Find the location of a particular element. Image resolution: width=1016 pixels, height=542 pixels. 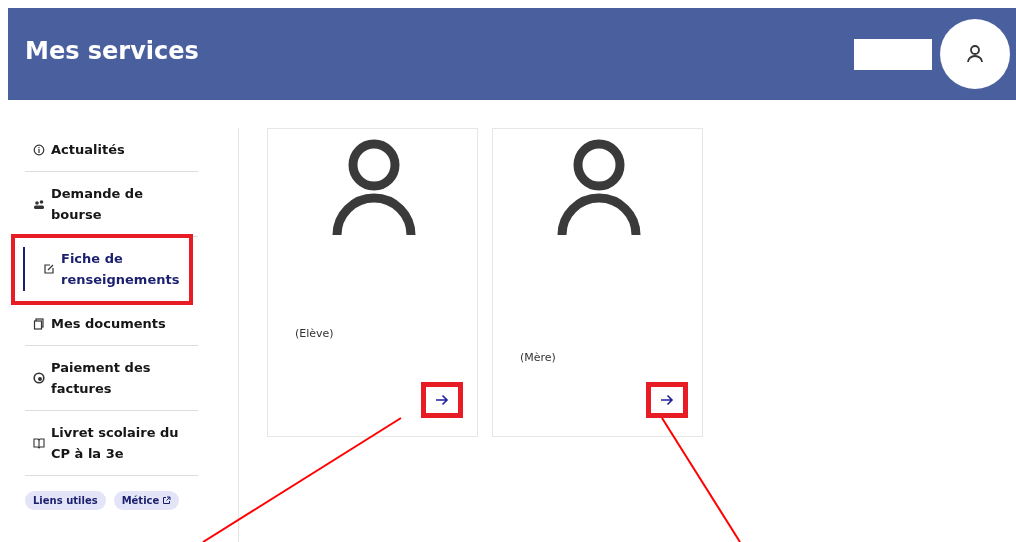

documents-icon is located at coordinates (39, 323).